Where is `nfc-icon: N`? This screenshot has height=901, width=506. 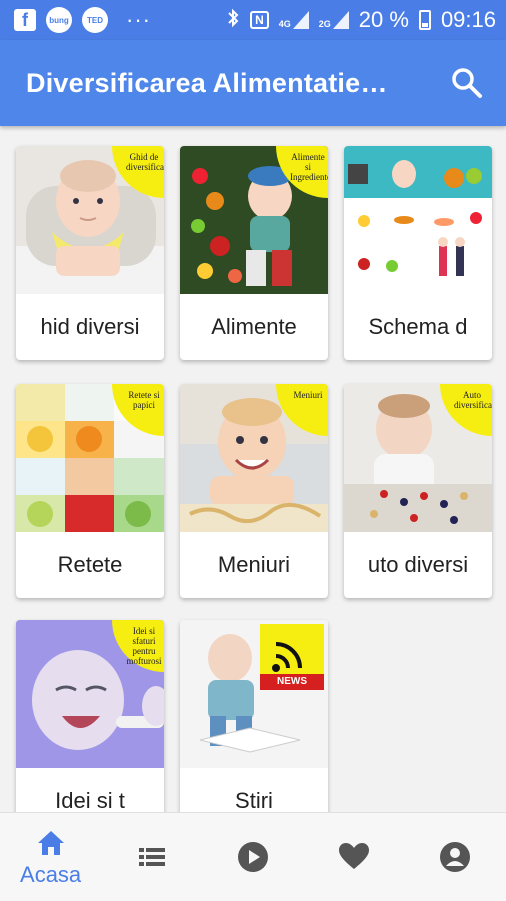
nfc-icon: N is located at coordinates (259, 20).